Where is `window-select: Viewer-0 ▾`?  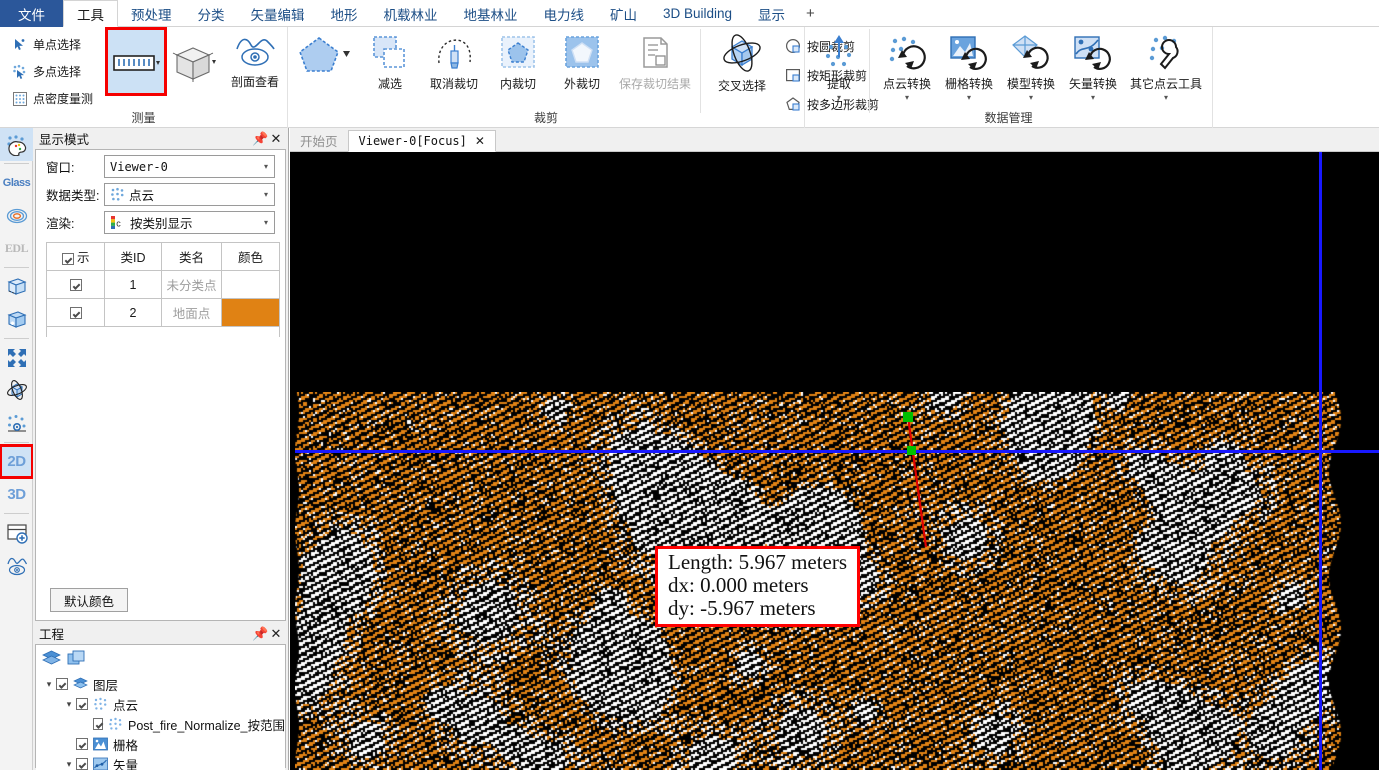
window-select: Viewer-0 ▾ is located at coordinates (189, 166).